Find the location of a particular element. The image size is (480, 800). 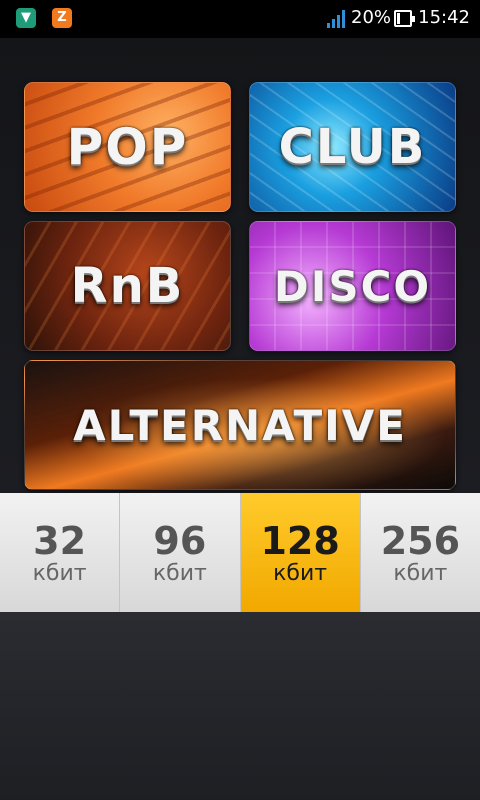

genre-tile-club: CLUB is located at coordinates (352, 147).